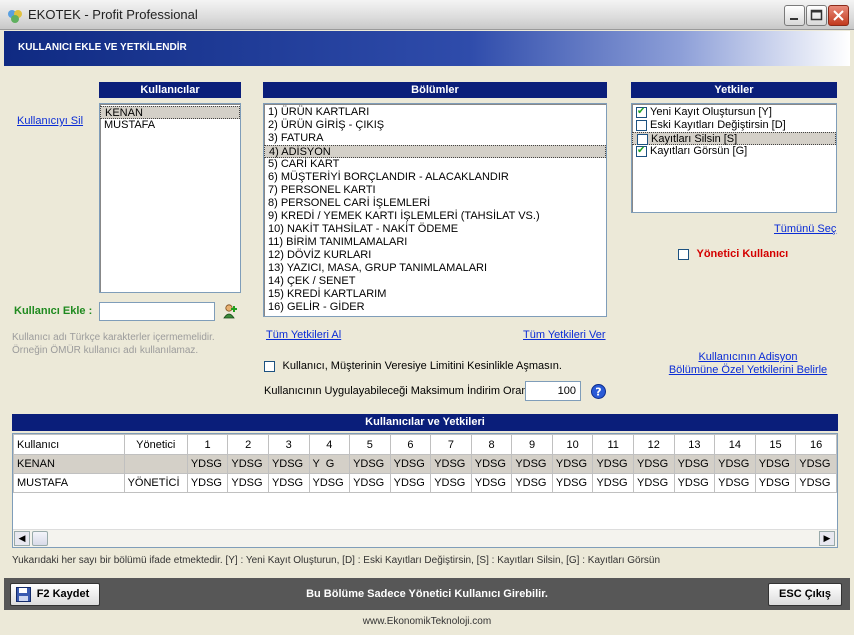  What do you see at coordinates (50, 121) in the screenshot?
I see `delete-user-link: Kullanıcıyı Sil` at bounding box center [50, 121].